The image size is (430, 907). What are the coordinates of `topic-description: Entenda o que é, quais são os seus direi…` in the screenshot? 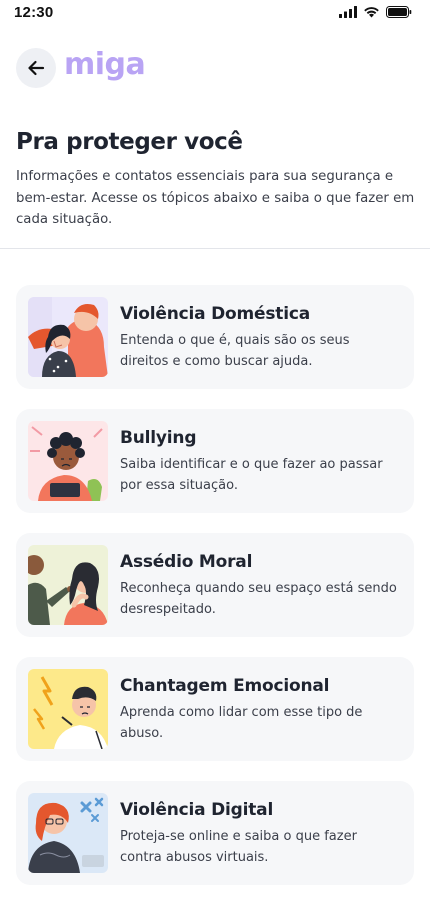 It's located at (235, 351).